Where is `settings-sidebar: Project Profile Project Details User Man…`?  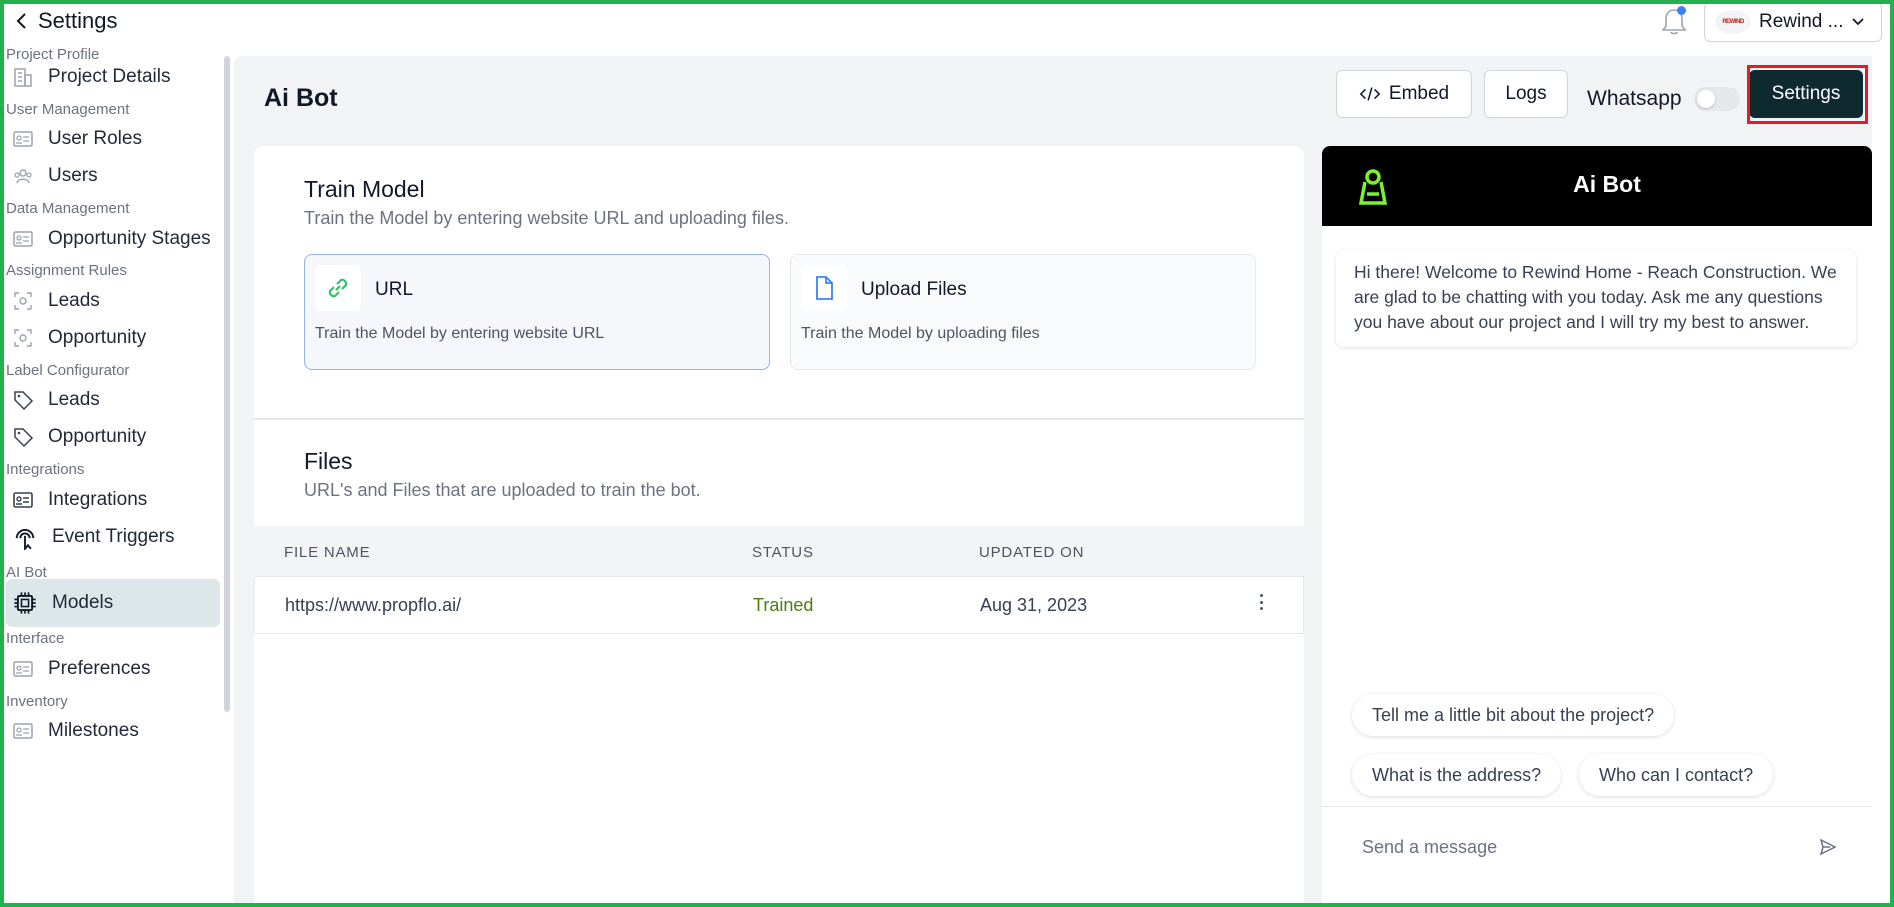 settings-sidebar: Project Profile Project Details User Man… is located at coordinates (117, 474).